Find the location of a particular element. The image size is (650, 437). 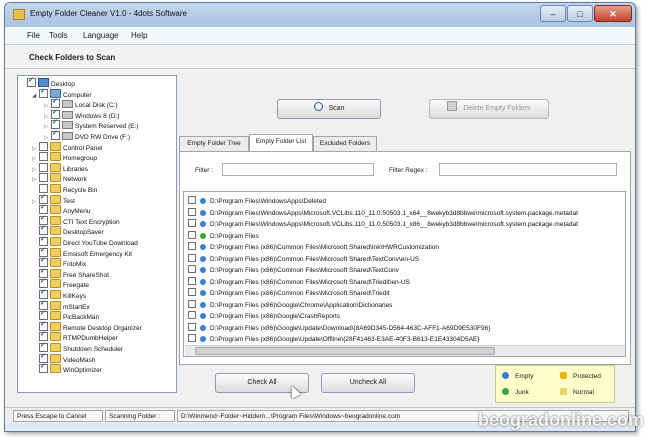

menu-language: Language is located at coordinates (101, 35).